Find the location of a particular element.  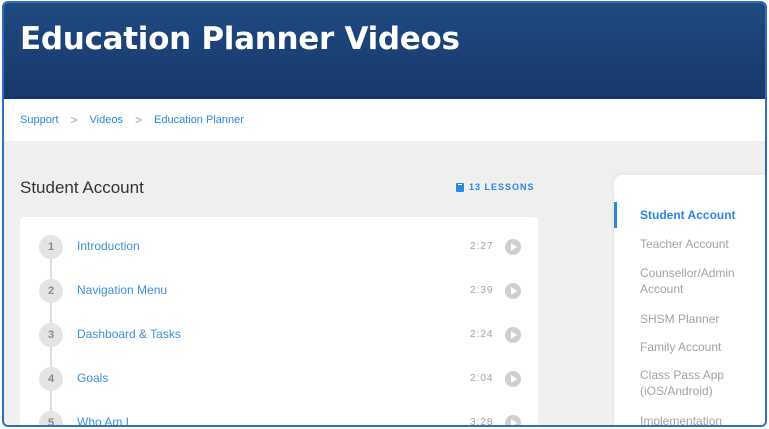

lesson-number: 2 is located at coordinates (51, 291).